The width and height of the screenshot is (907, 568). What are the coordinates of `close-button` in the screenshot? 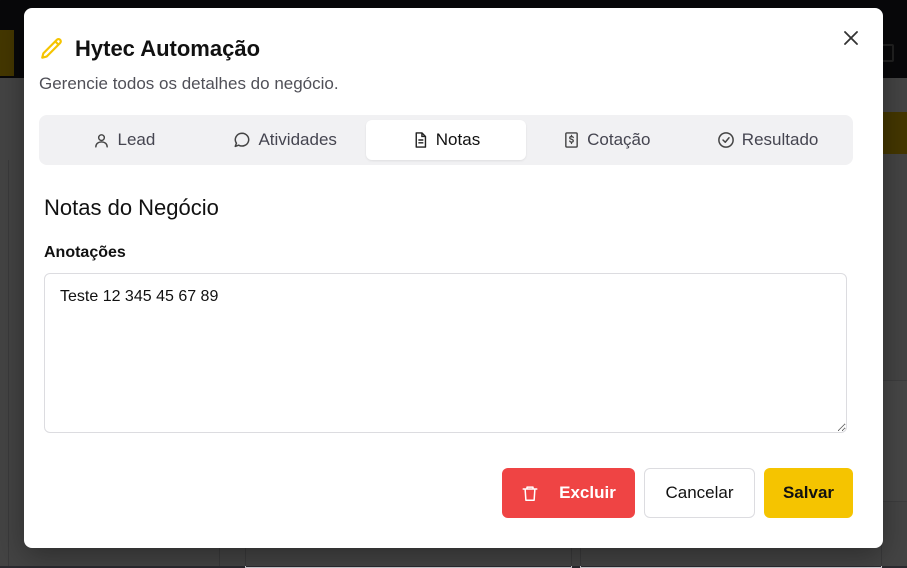 It's located at (851, 38).